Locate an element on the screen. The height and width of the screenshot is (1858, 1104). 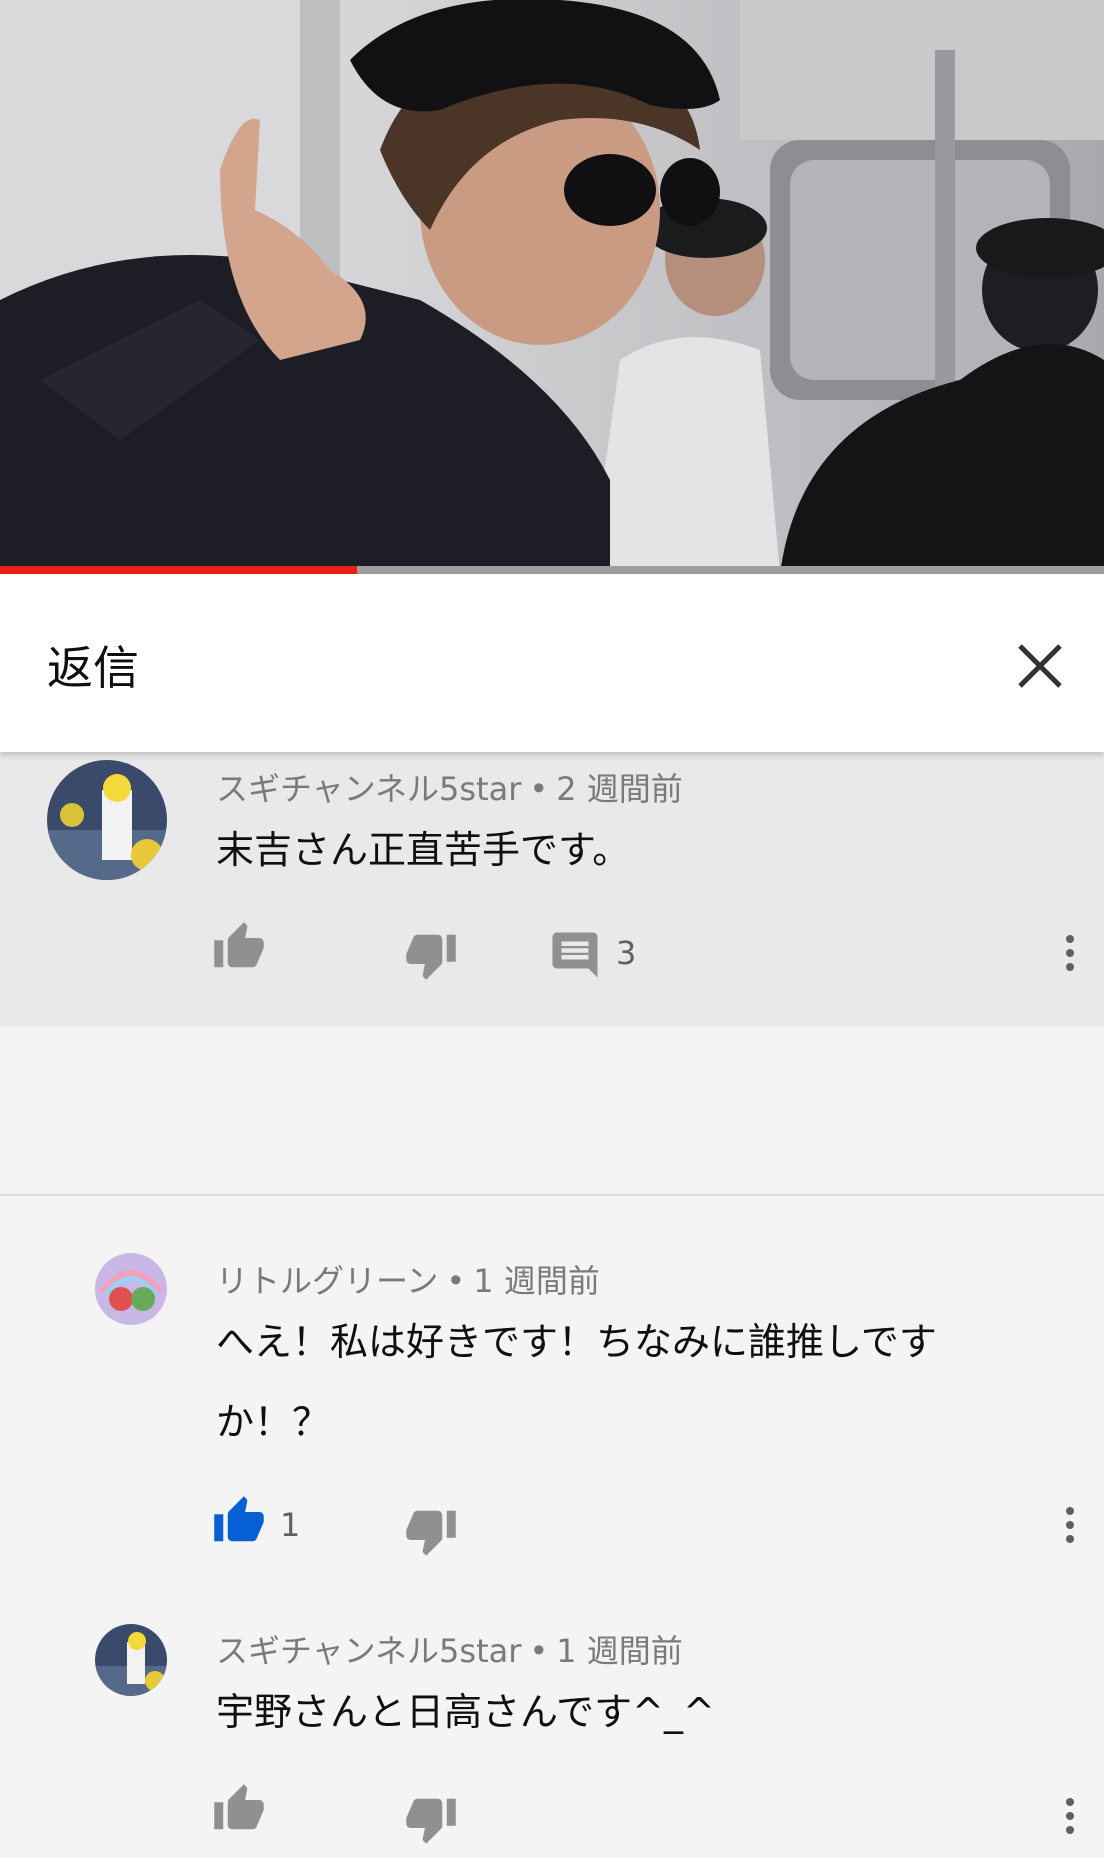
comment-text: 末吉さん正直苦手です。 is located at coordinates (423, 850).